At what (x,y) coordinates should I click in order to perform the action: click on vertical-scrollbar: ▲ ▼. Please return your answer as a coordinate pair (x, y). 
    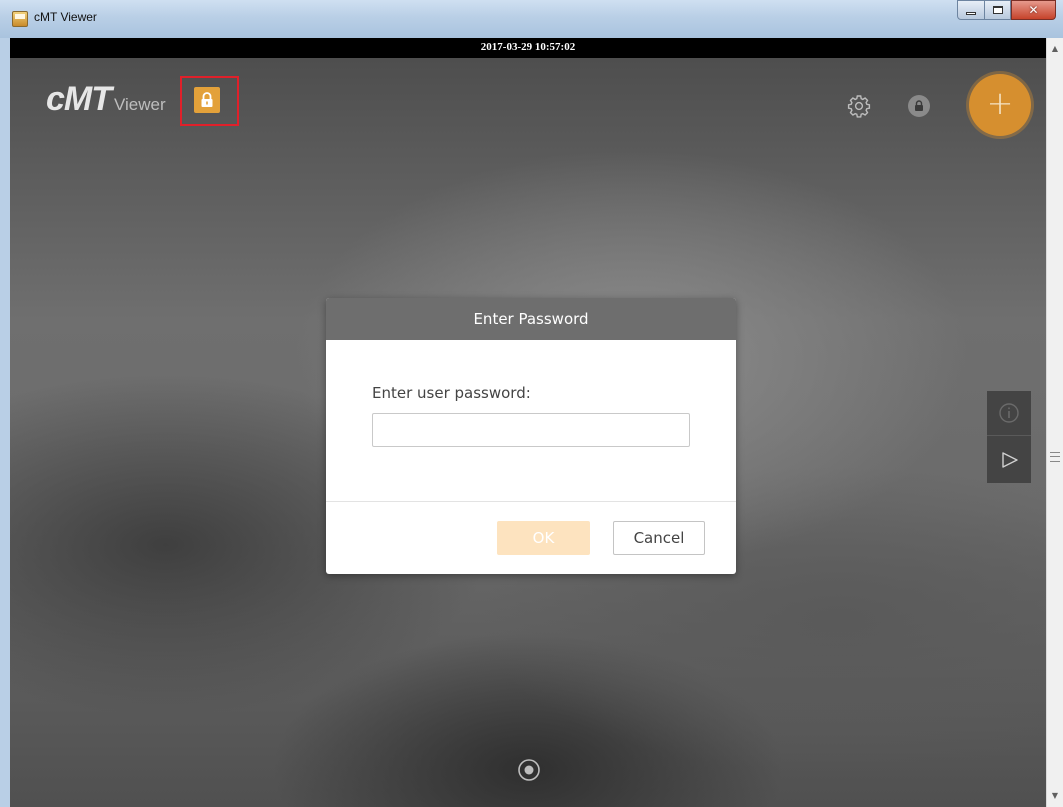
    Looking at the image, I should click on (1054, 422).